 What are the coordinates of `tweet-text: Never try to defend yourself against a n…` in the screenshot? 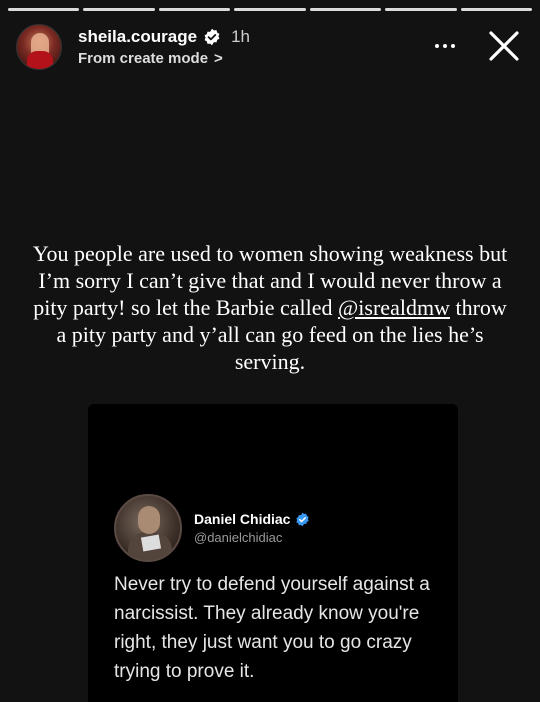 It's located at (272, 628).